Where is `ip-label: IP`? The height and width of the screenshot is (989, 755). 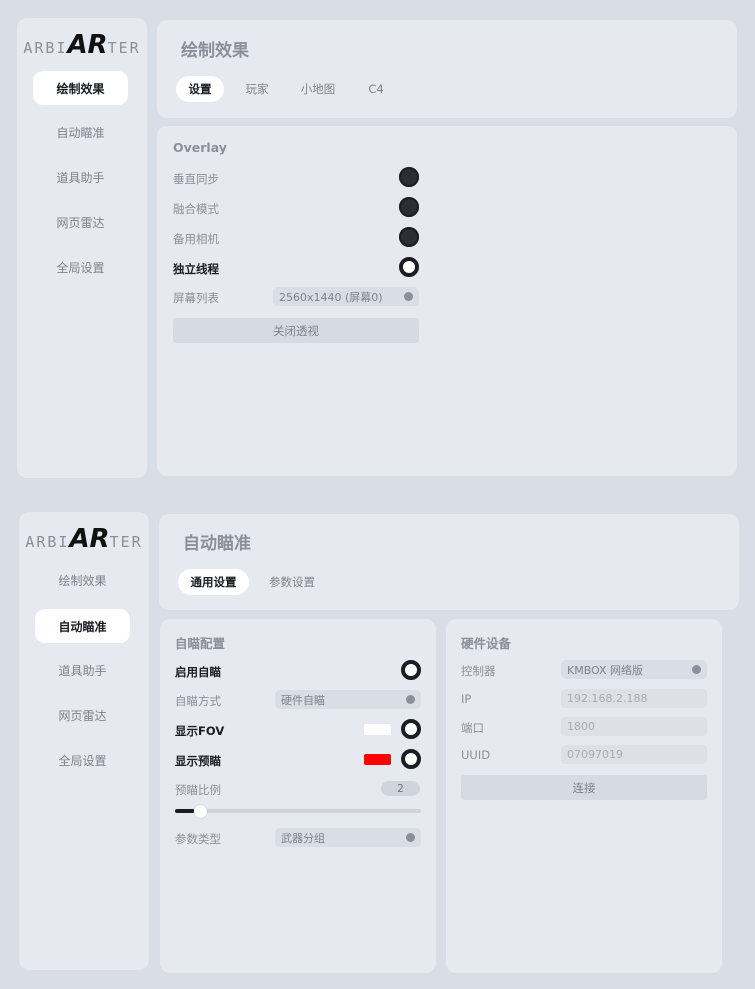 ip-label: IP is located at coordinates (466, 699).